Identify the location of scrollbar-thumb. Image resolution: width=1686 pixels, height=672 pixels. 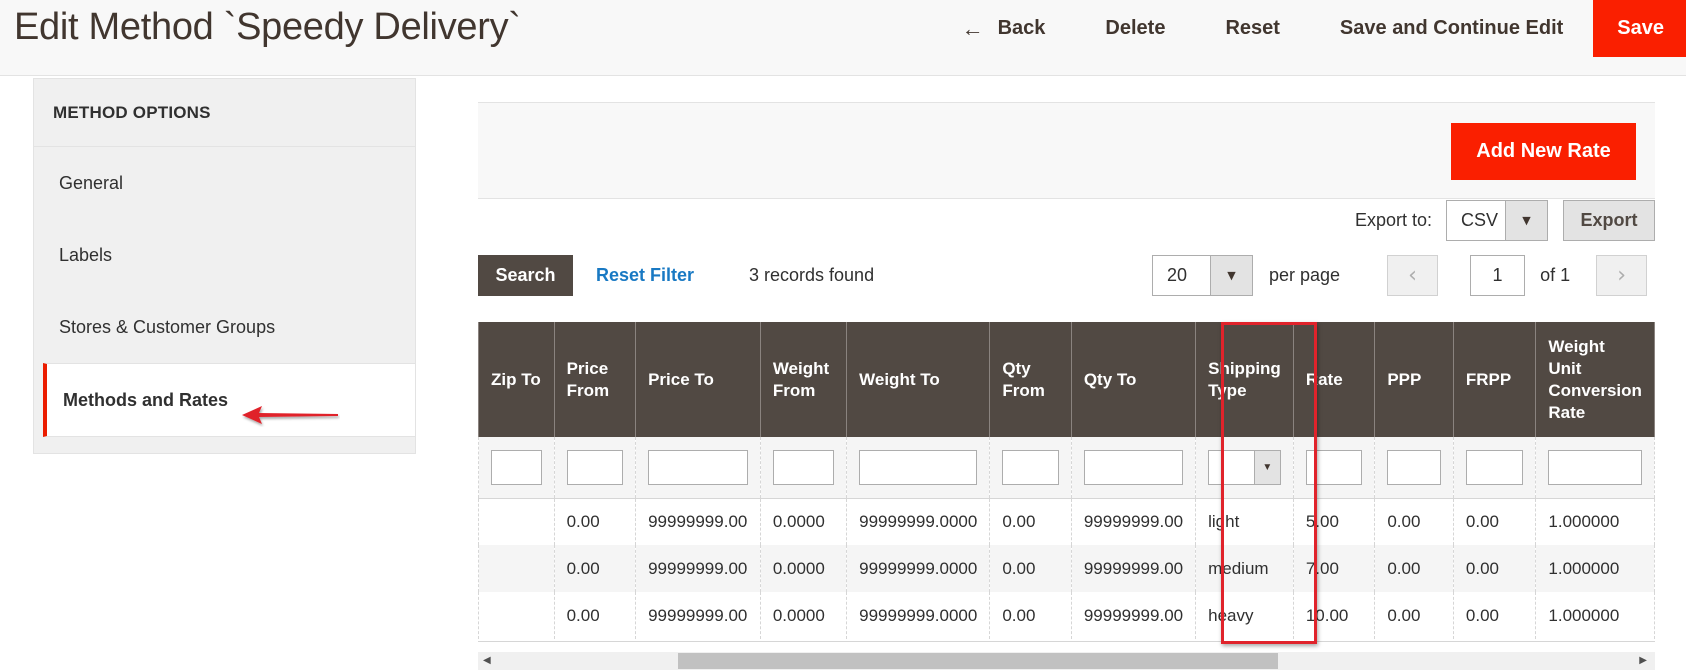
(978, 661).